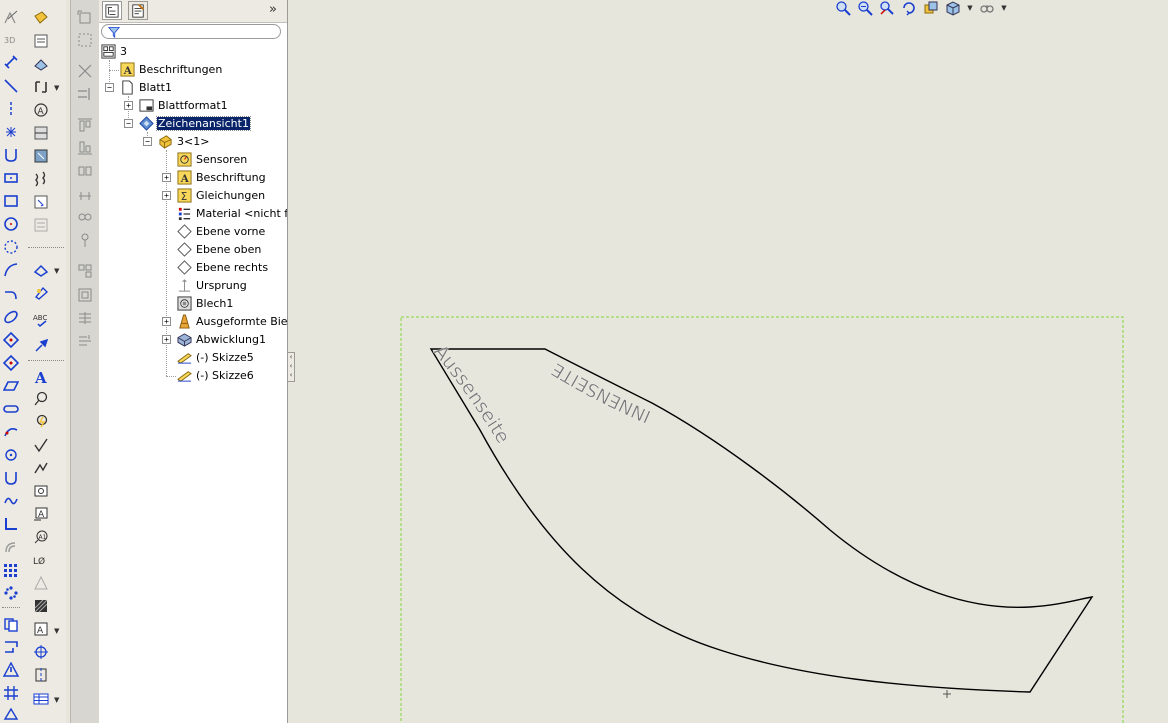  I want to click on datum-target-icon: A1, so click(41, 537).